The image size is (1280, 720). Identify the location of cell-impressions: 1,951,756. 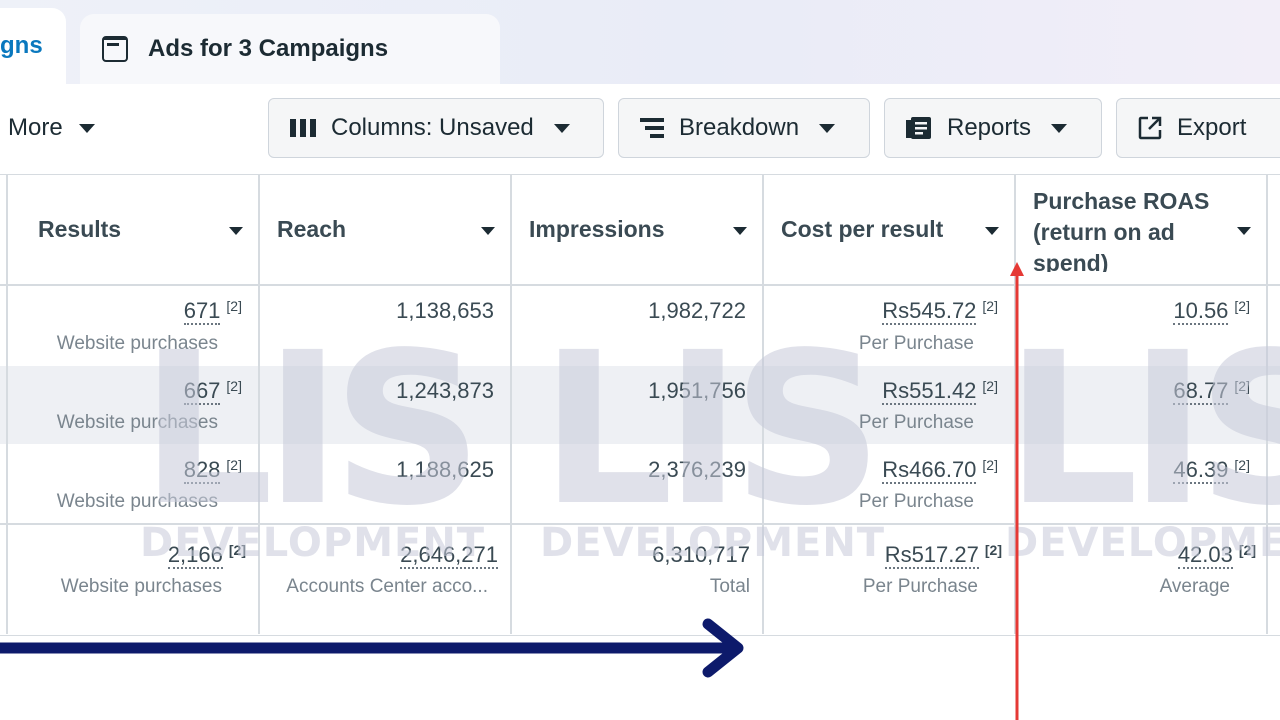
(697, 390).